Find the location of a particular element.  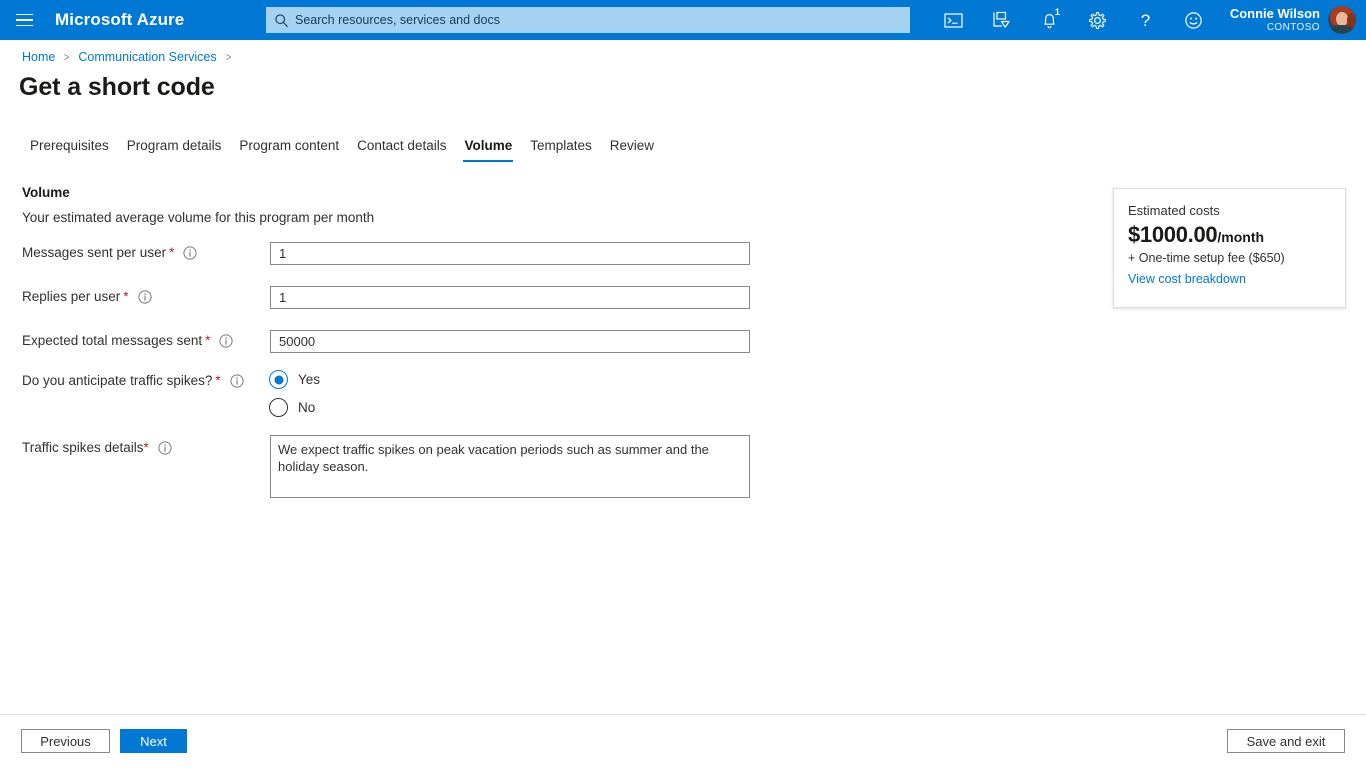

input-messages-sent-per-user is located at coordinates (510, 253).